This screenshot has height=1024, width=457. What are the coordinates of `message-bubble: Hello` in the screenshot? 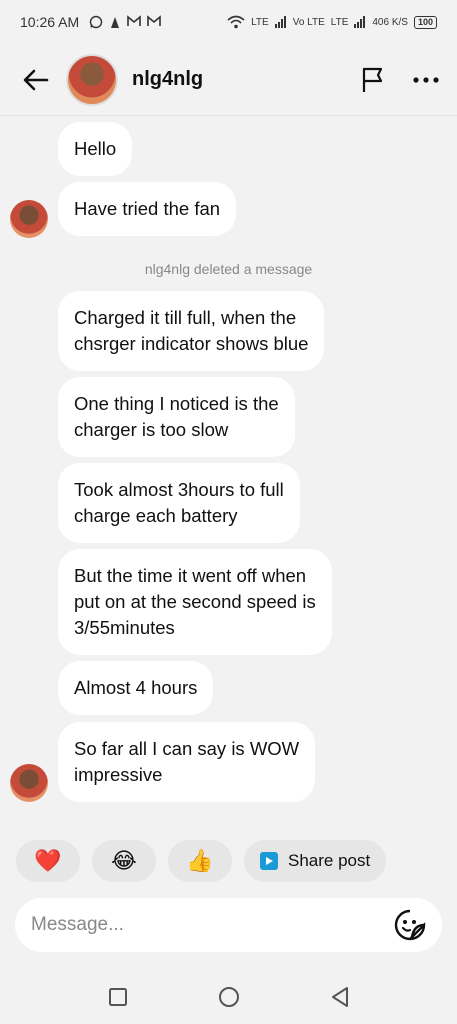 It's located at (95, 149).